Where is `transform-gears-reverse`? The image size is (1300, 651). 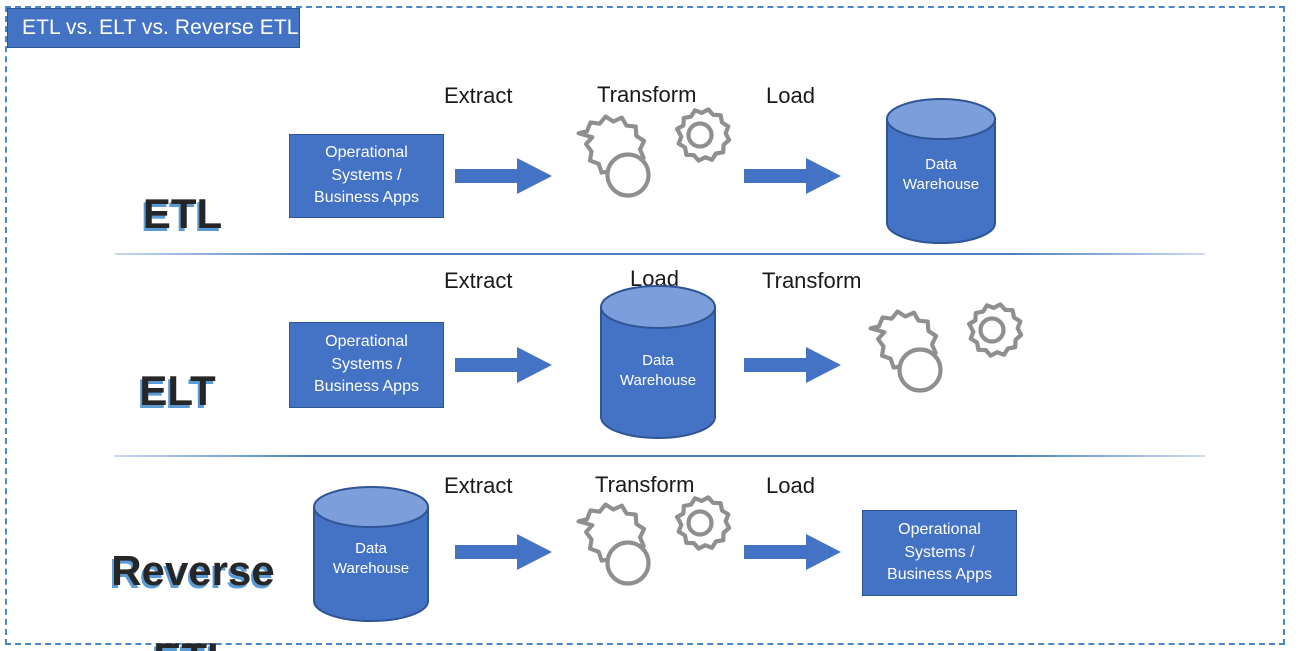
transform-gears-reverse is located at coordinates (650, 555).